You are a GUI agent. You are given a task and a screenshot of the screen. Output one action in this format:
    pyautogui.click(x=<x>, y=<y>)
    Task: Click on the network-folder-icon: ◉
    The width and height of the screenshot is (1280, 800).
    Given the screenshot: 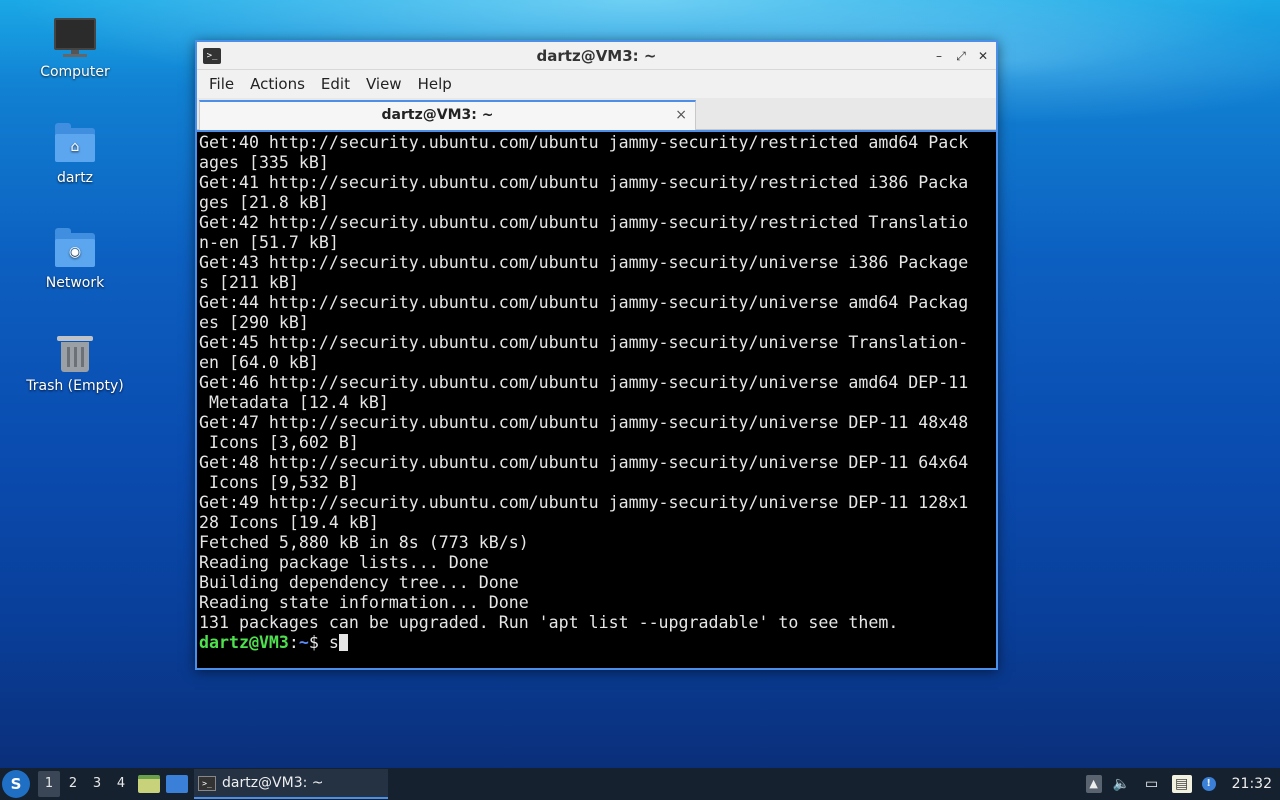 What is the action you would take?
    pyautogui.click(x=75, y=248)
    